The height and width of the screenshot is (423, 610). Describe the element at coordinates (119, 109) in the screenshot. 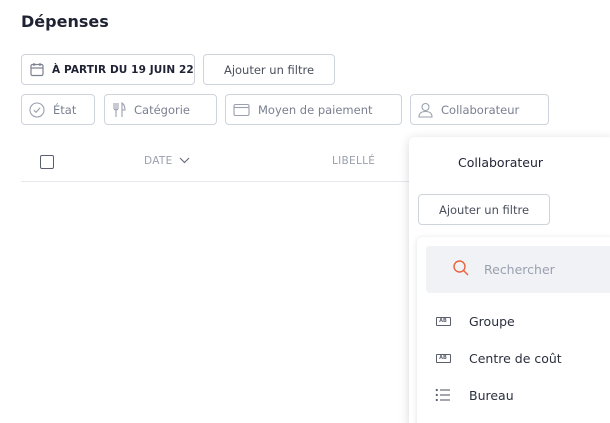

I see `fork-knife-icon` at that location.